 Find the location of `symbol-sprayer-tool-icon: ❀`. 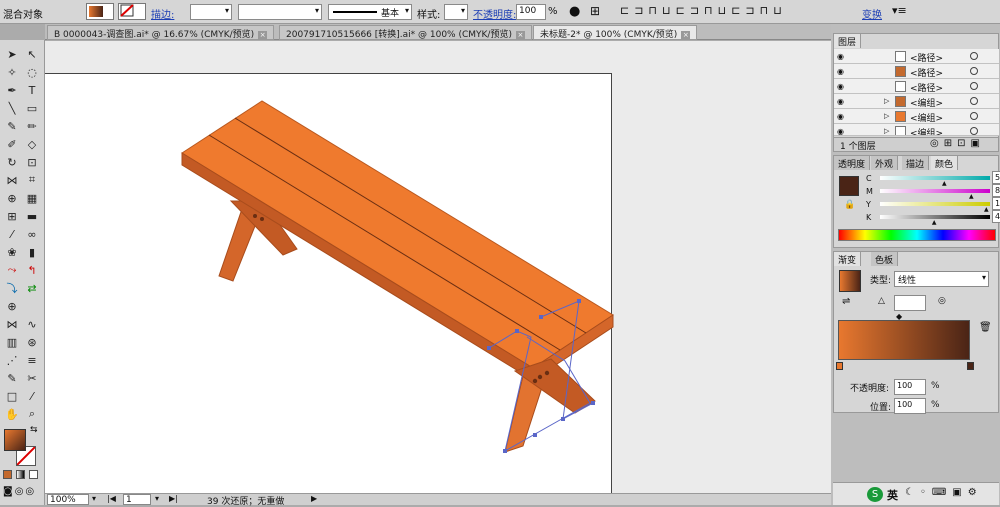

symbol-sprayer-tool-icon: ❀ is located at coordinates (12, 252).